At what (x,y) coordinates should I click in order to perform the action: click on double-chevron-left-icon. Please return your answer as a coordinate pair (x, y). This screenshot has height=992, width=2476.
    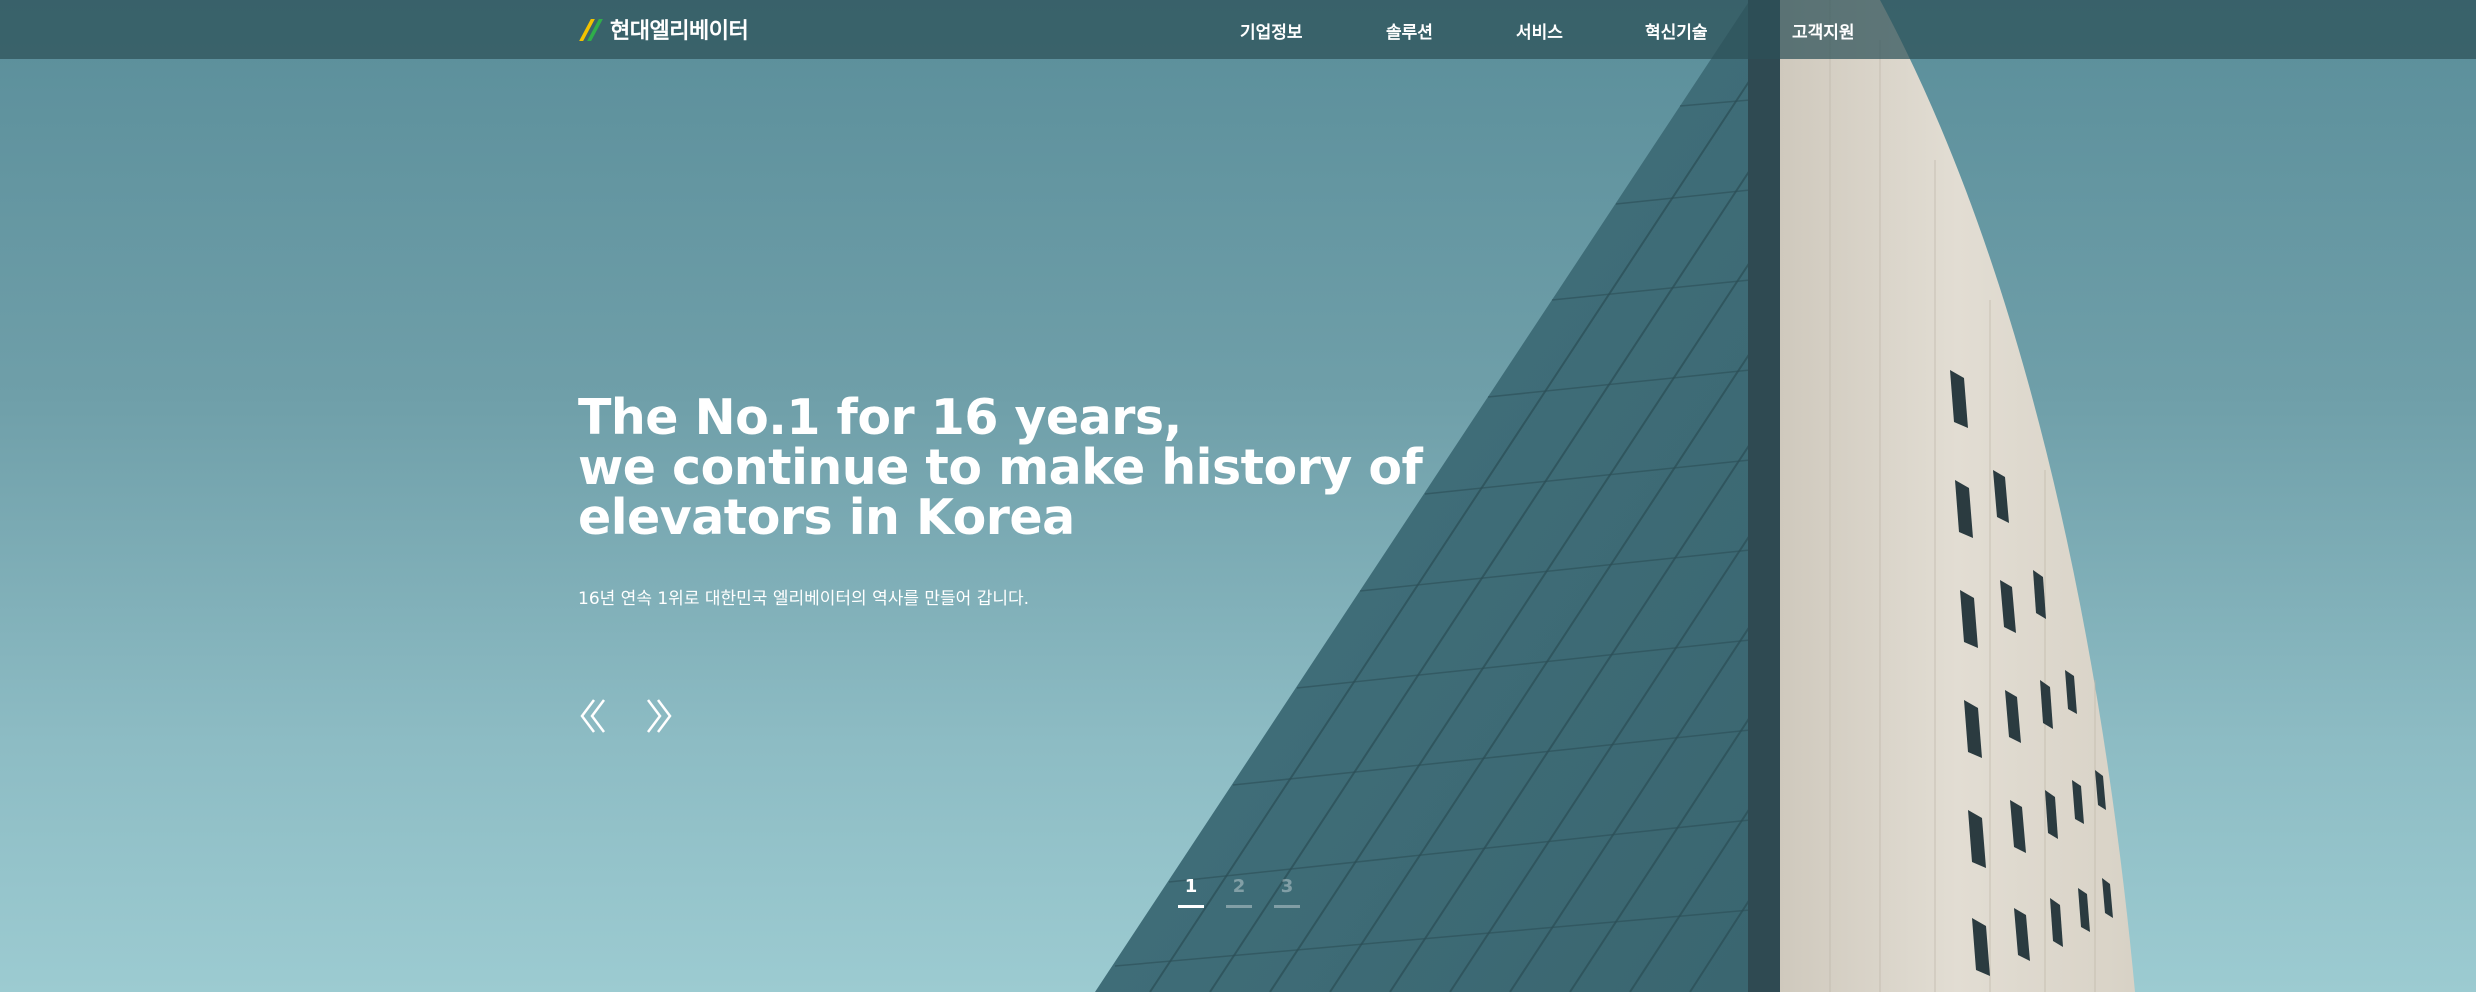
    Looking at the image, I should click on (592, 716).